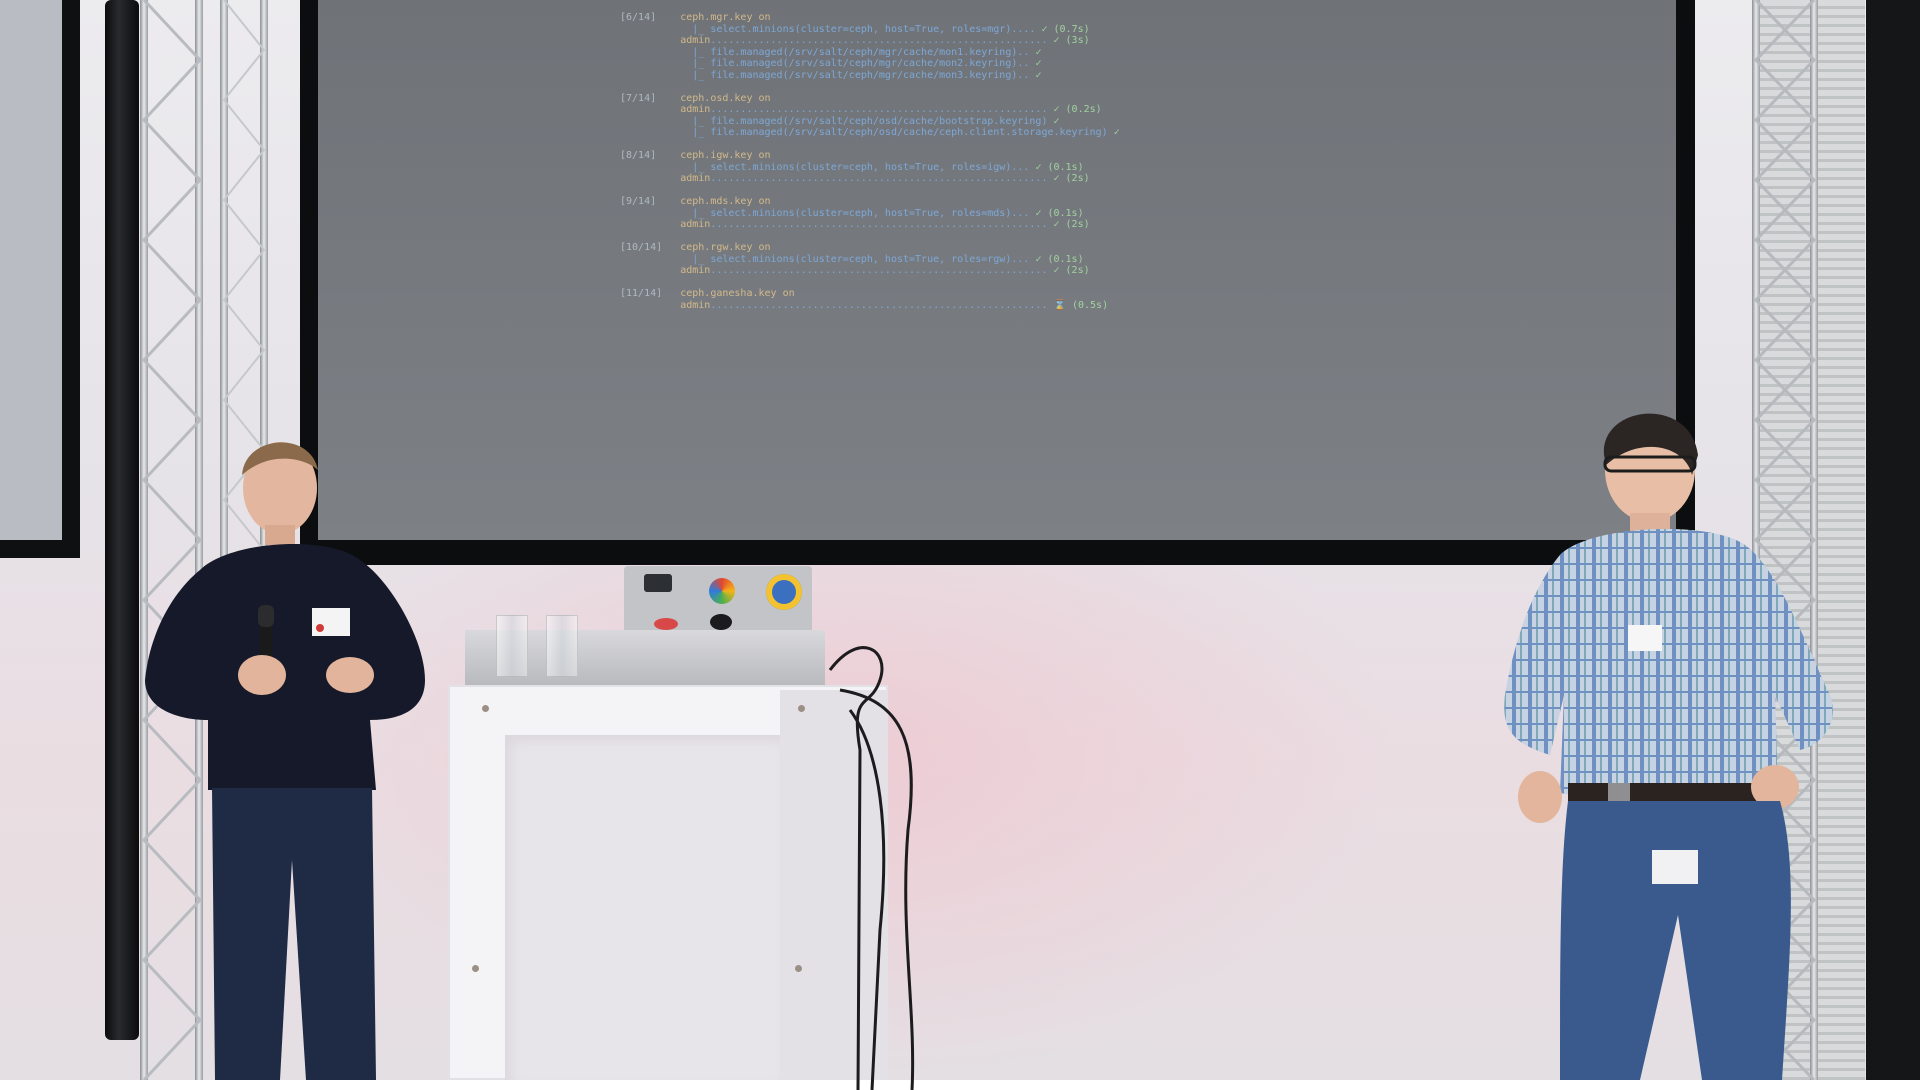 The width and height of the screenshot is (1920, 1090). Describe the element at coordinates (1675, 940) in the screenshot. I see `speaker-right-jeans` at that location.